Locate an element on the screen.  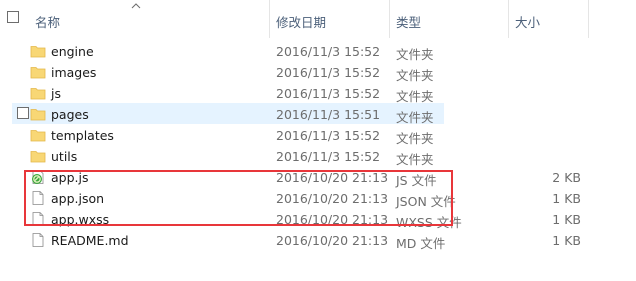
list-item: README.md 2016/10/20 21:13 MD 文件 1 KB is located at coordinates (318, 240).